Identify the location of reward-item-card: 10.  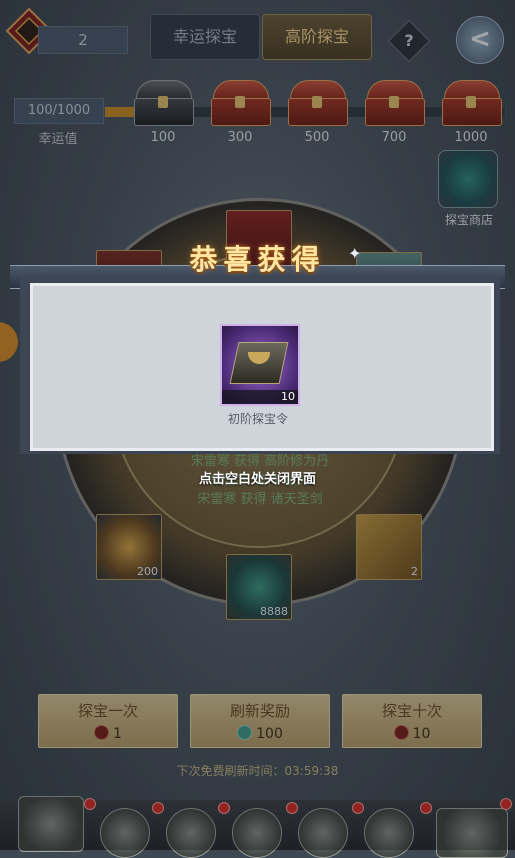
(260, 365).